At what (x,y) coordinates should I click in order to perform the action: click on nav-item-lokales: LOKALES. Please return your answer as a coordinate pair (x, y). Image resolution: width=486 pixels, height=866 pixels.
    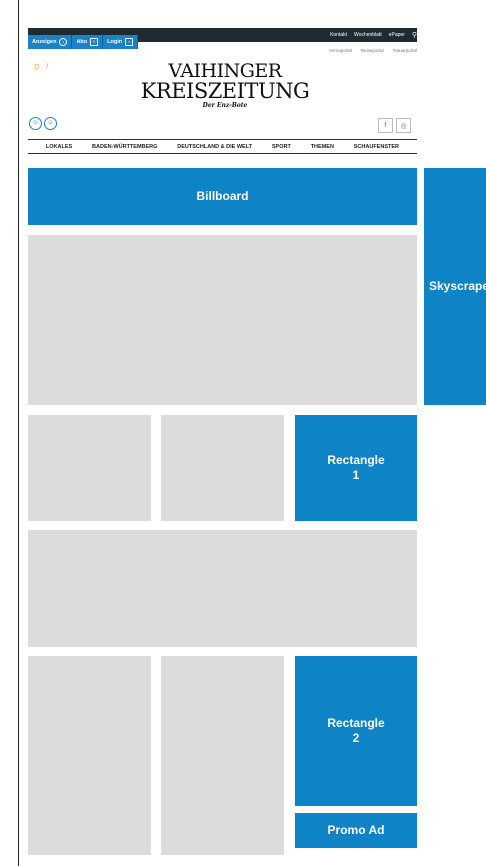
    Looking at the image, I should click on (59, 147).